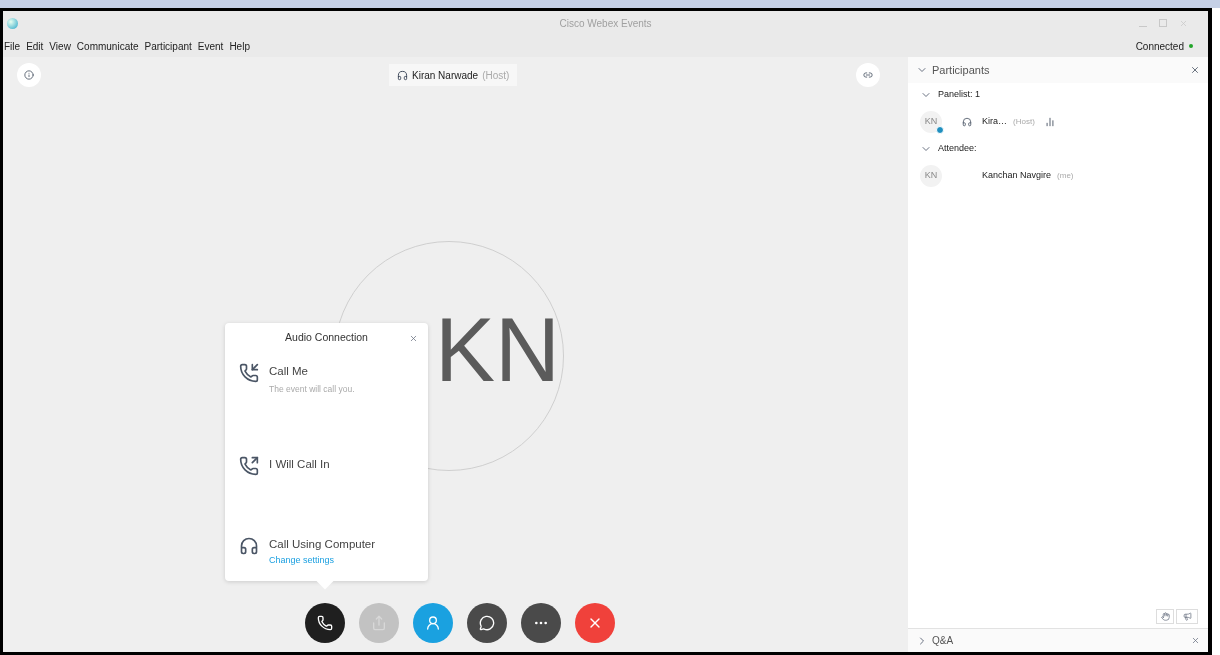  I want to click on audio-option: Call Using Computer Change settings, so click(326, 551).